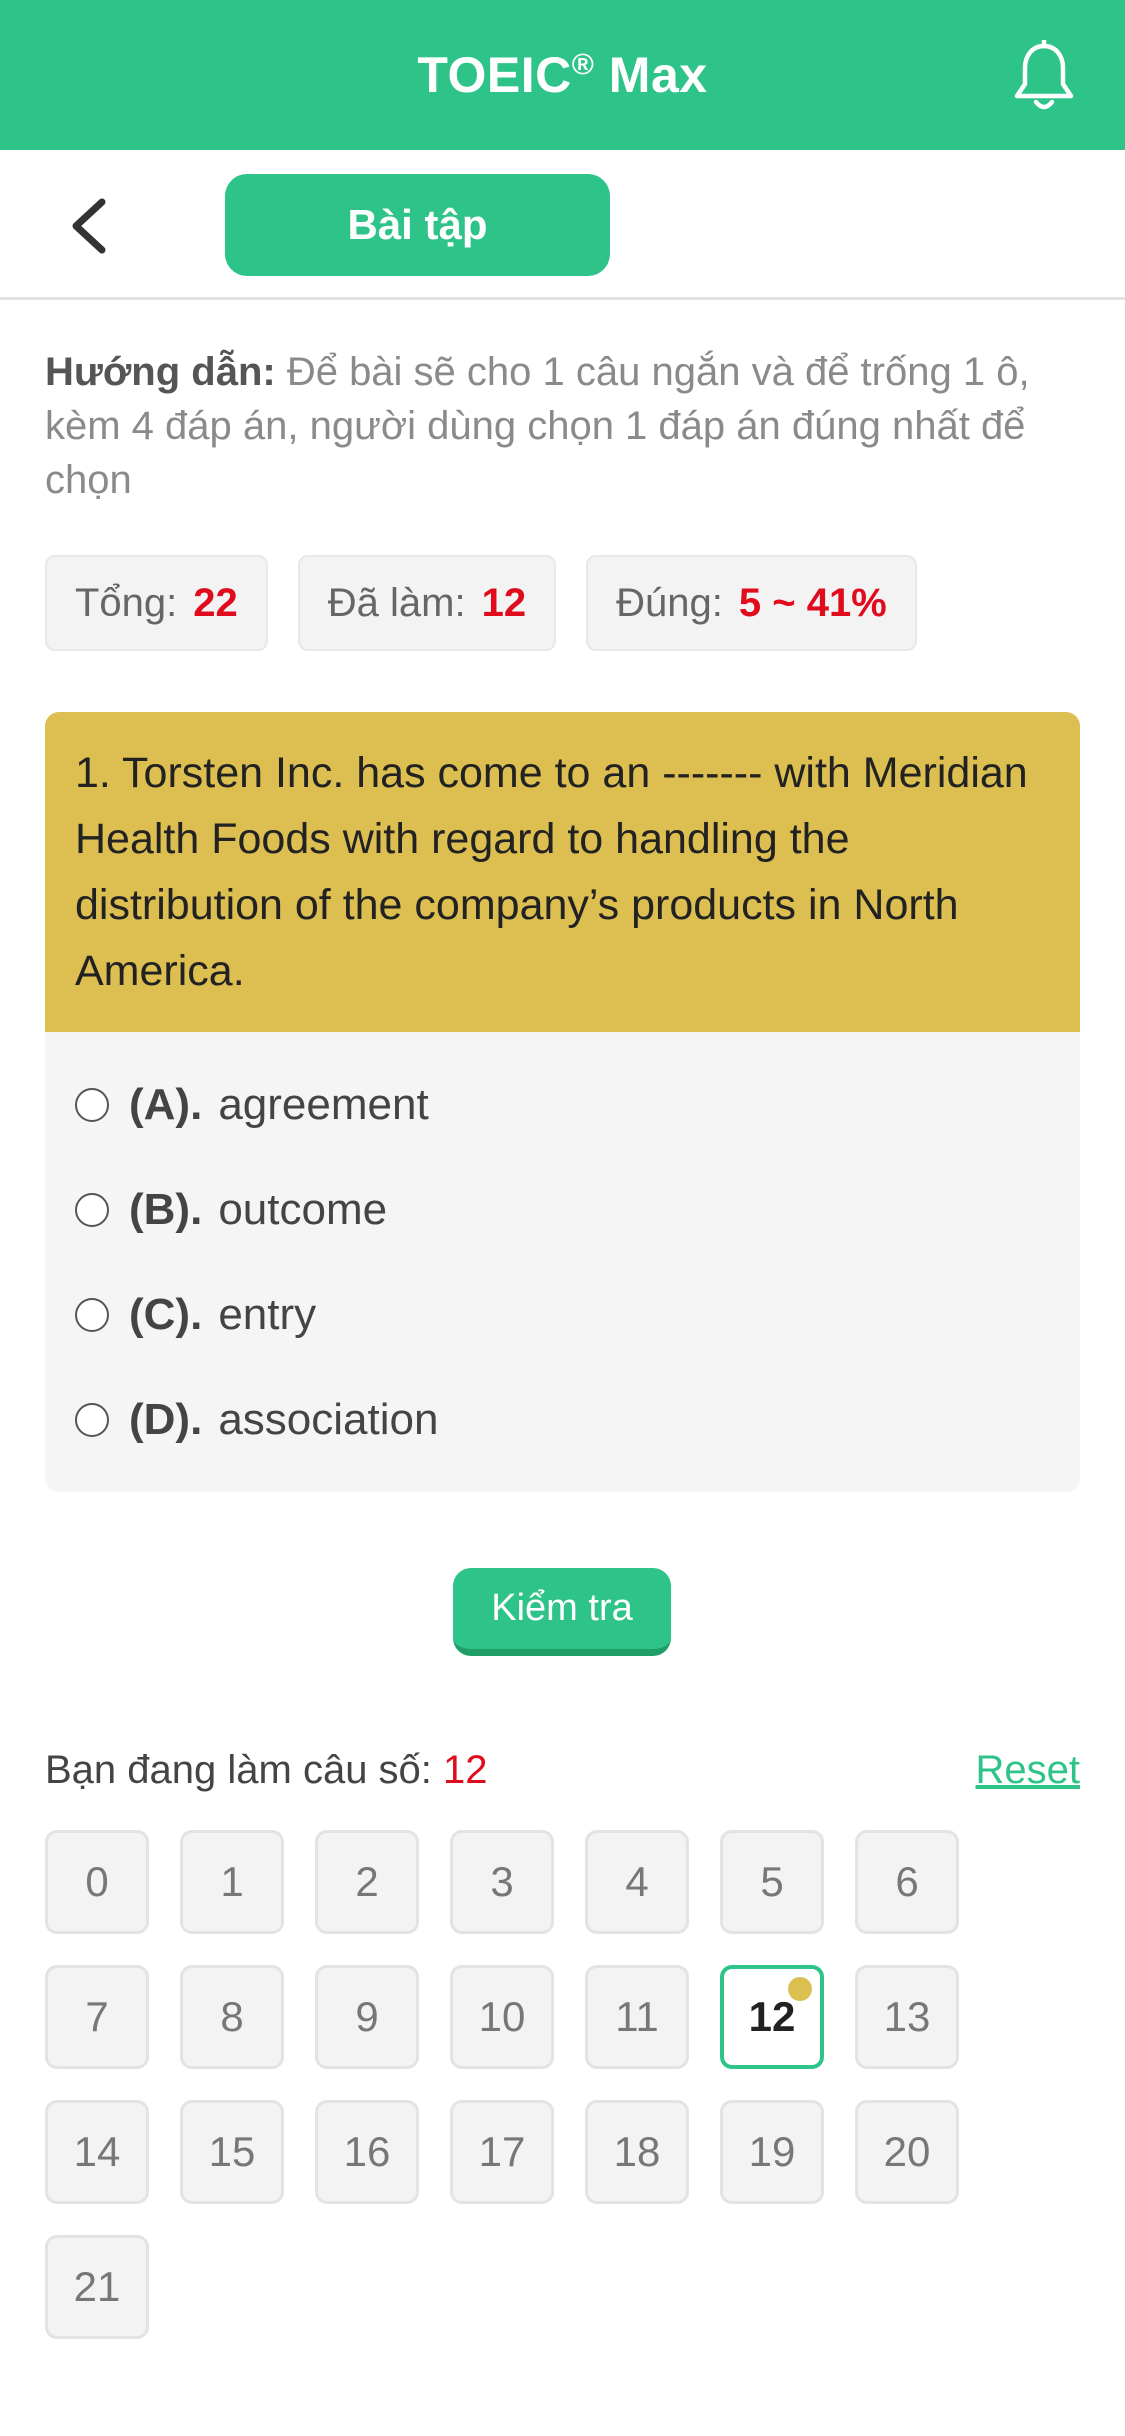  Describe the element at coordinates (907, 2152) in the screenshot. I see `question-number-20: 20` at that location.